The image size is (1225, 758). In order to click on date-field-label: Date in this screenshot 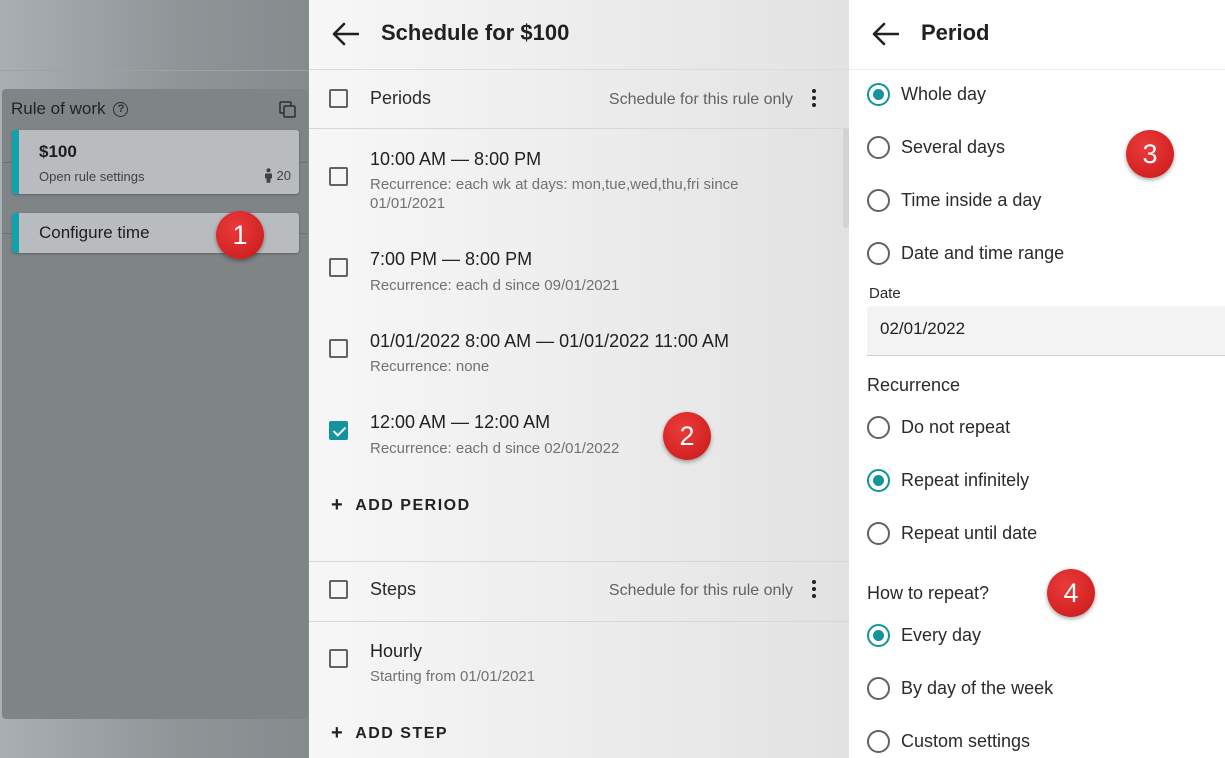, I will do `click(885, 293)`.